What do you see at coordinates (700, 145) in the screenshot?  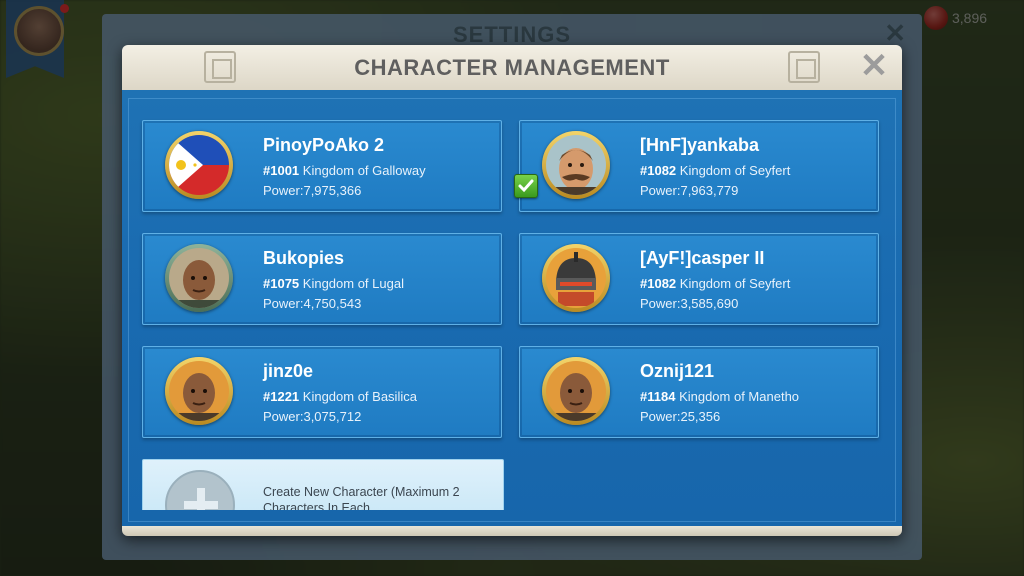 I see `character-name: [HnF]yankaba` at bounding box center [700, 145].